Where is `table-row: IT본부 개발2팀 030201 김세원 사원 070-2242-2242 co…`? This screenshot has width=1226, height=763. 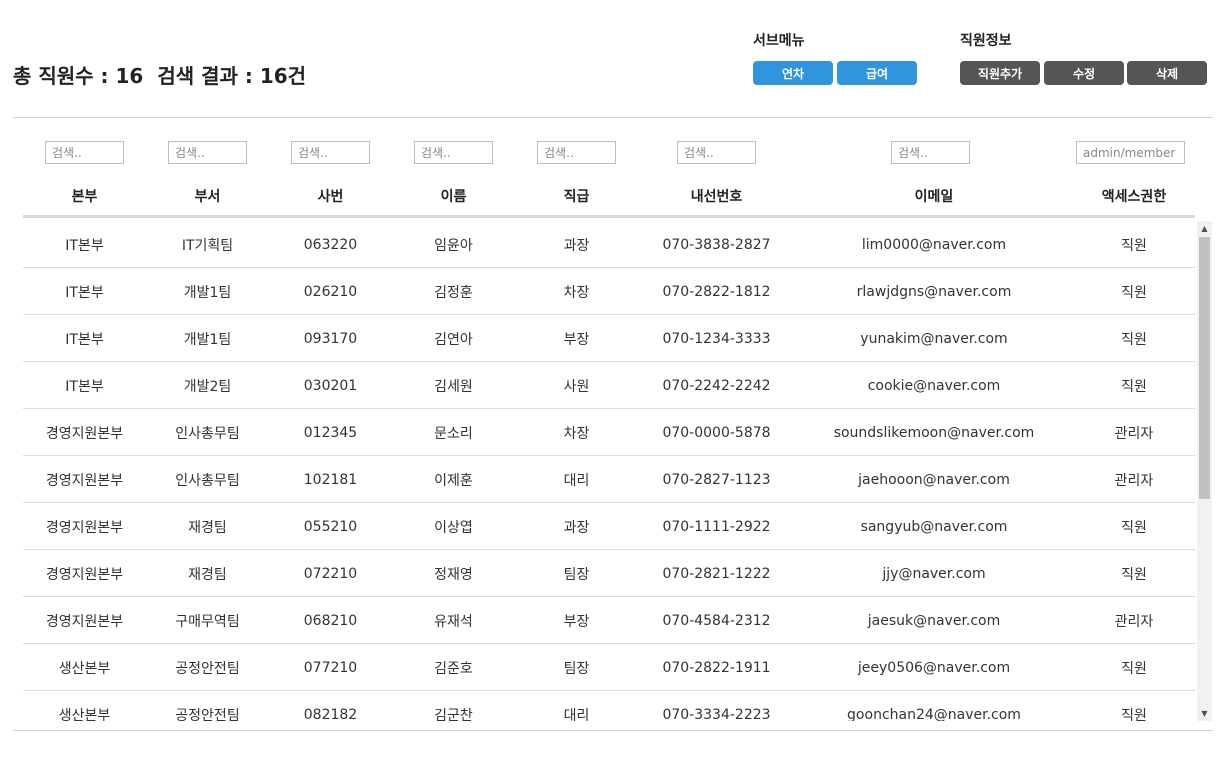 table-row: IT본부 개발2팀 030201 김세원 사원 070-2242-2242 co… is located at coordinates (609, 385).